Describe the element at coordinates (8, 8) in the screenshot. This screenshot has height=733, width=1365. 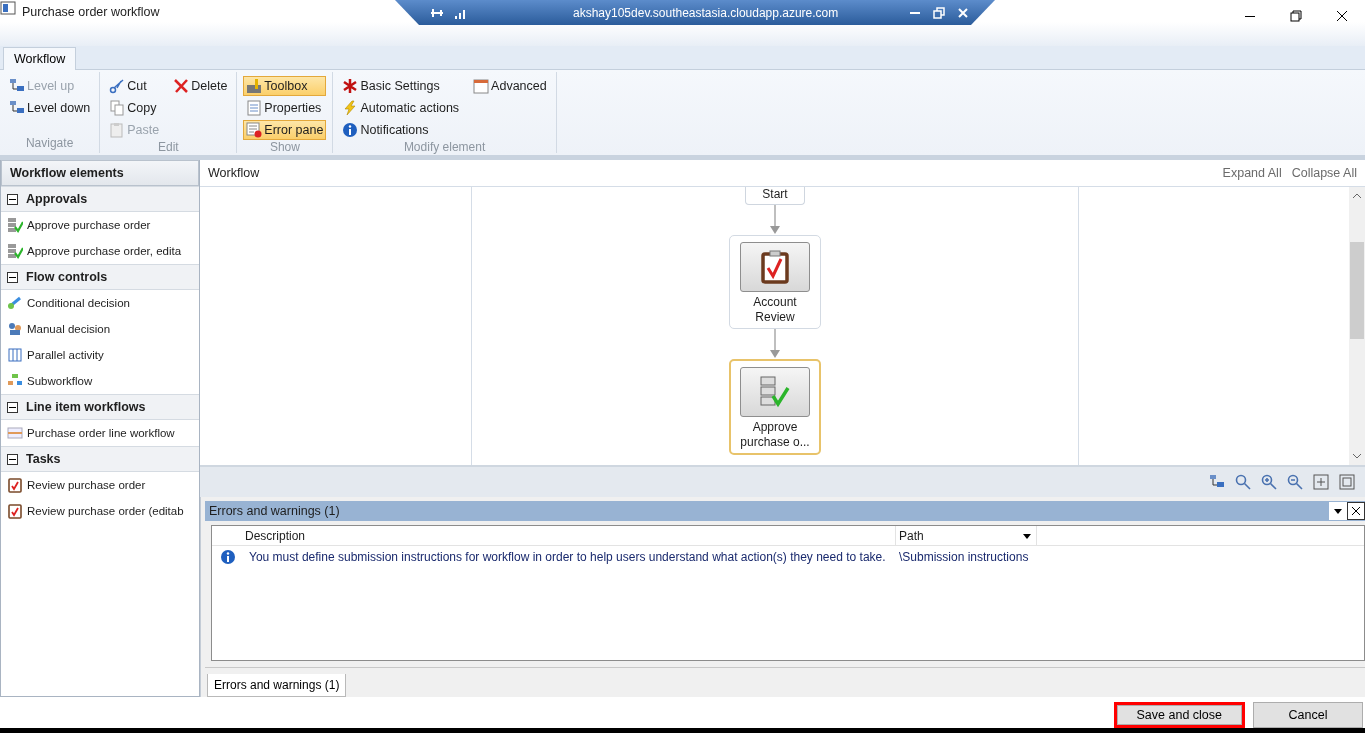
I see `app-icon` at that location.